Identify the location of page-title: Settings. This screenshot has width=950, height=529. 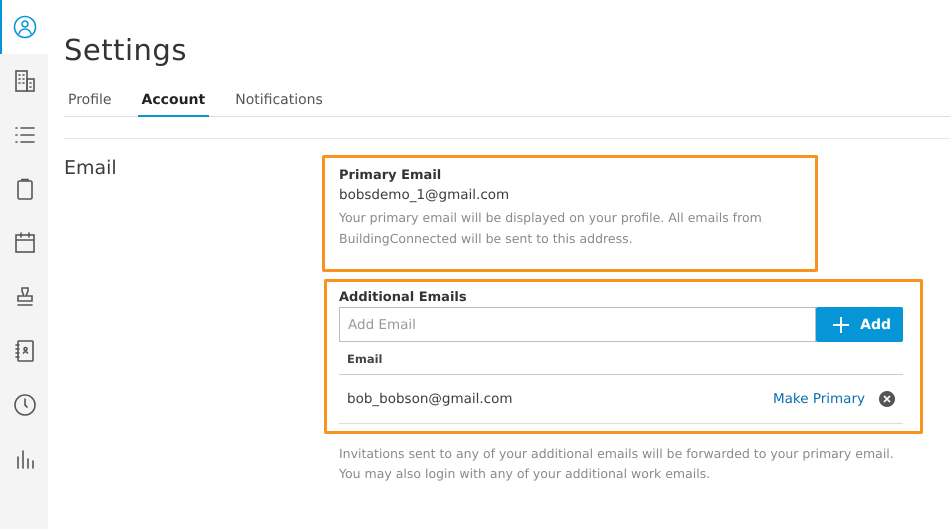
(126, 50).